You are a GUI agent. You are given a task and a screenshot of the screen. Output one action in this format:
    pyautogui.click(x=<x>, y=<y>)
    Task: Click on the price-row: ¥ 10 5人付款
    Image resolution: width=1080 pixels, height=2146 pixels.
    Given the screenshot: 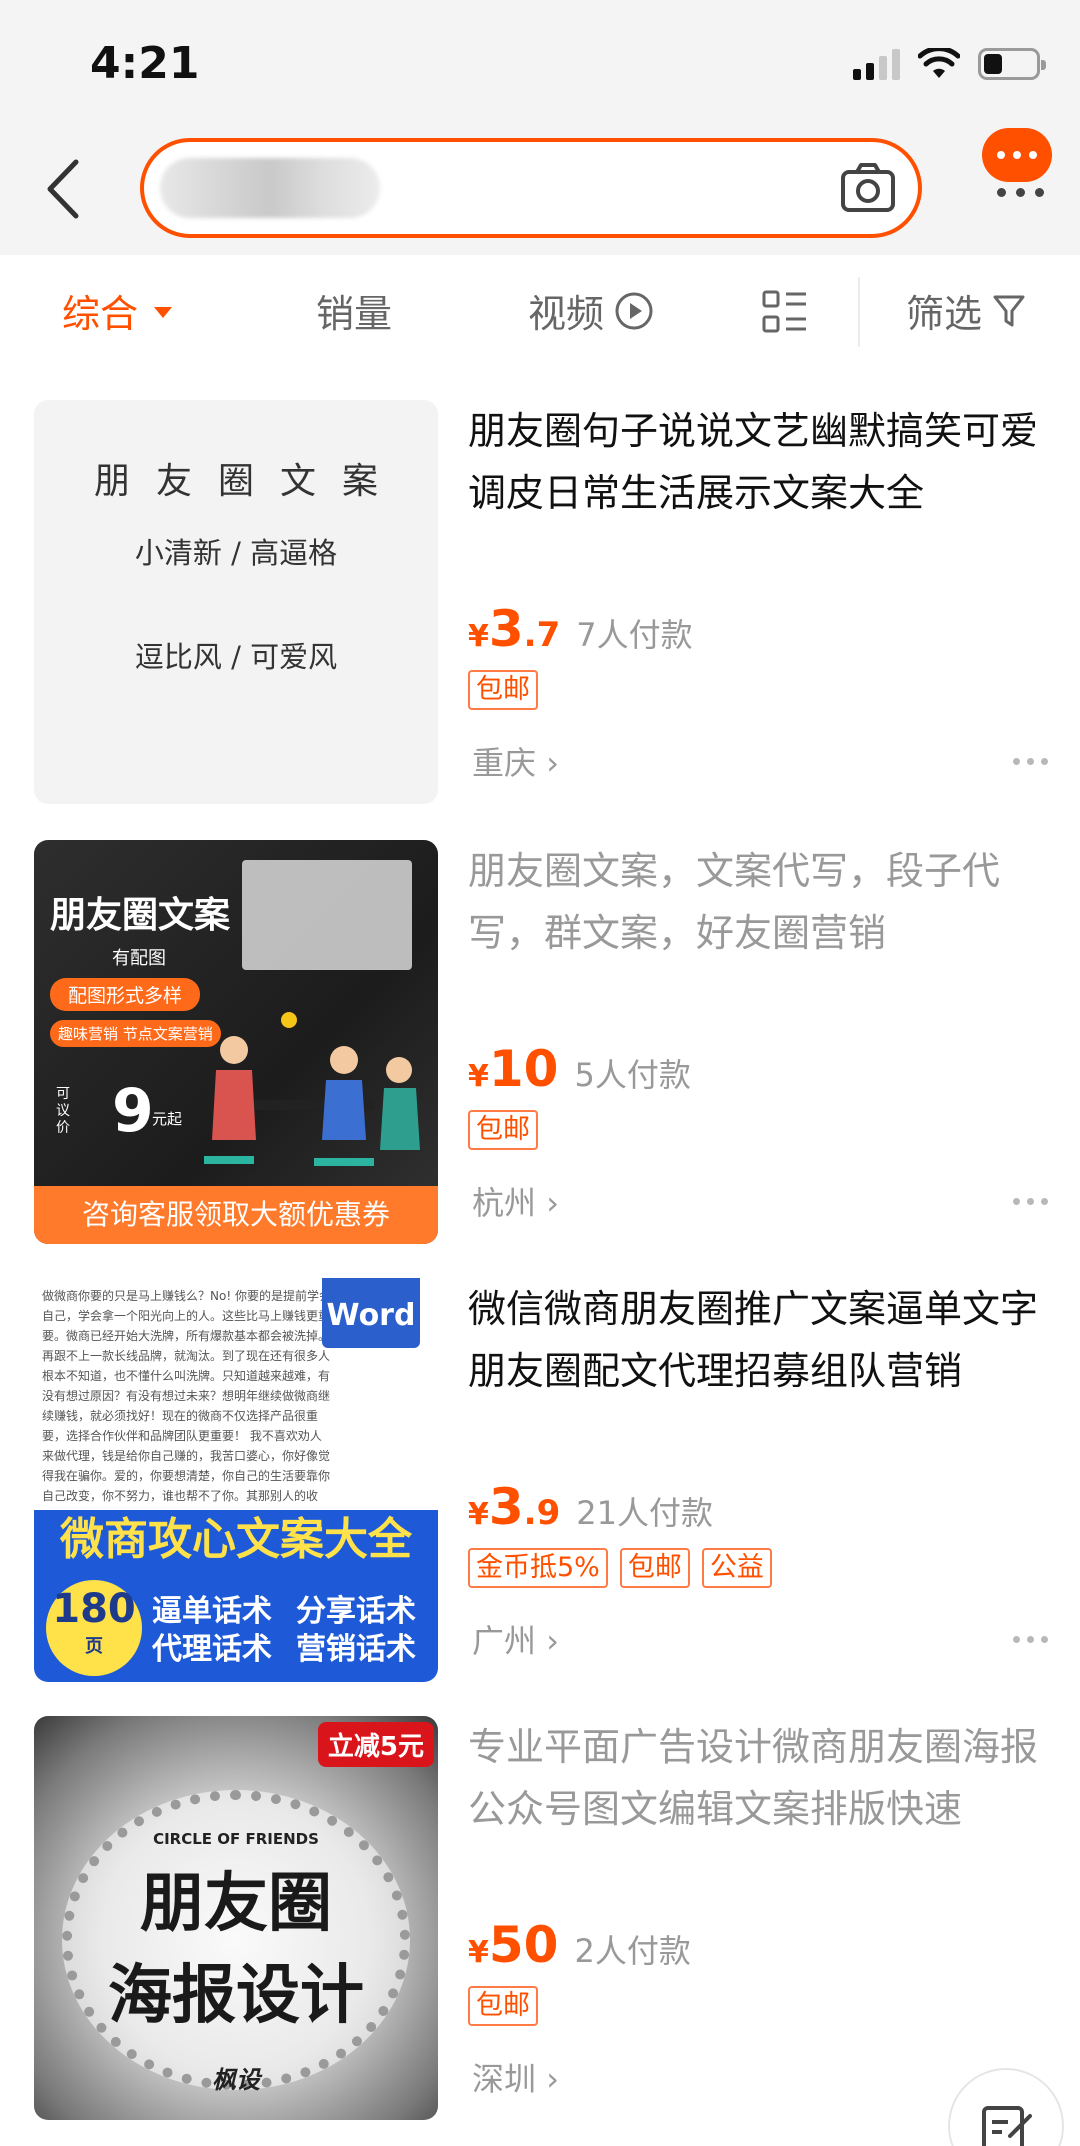 What is the action you would take?
    pyautogui.click(x=579, y=1069)
    